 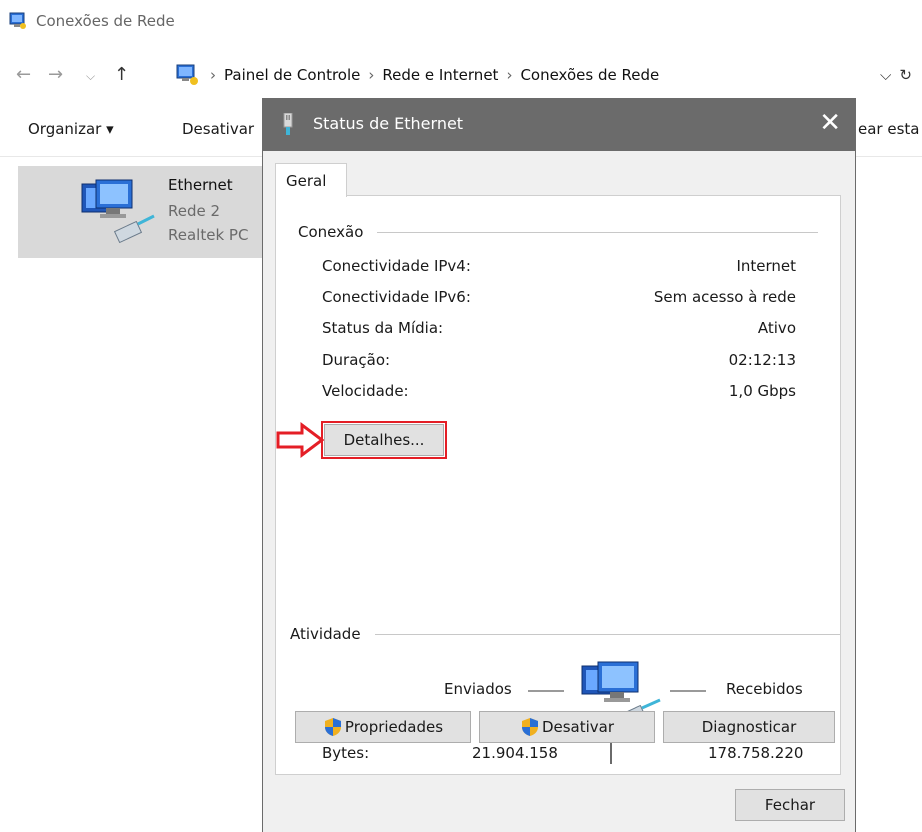 What do you see at coordinates (187, 74) in the screenshot?
I see `control-panel-icon` at bounding box center [187, 74].